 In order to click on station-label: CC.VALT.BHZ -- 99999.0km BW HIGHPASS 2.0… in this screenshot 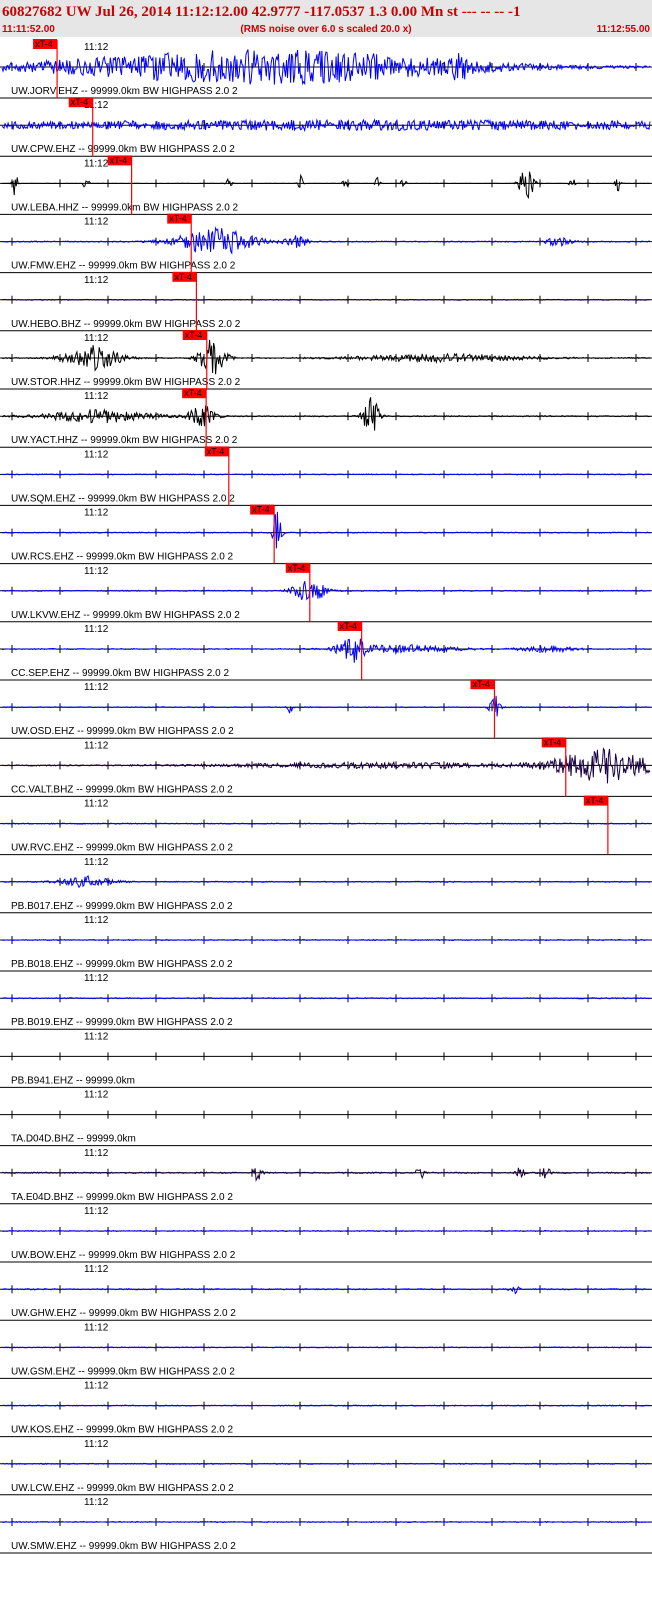, I will do `click(122, 789)`.